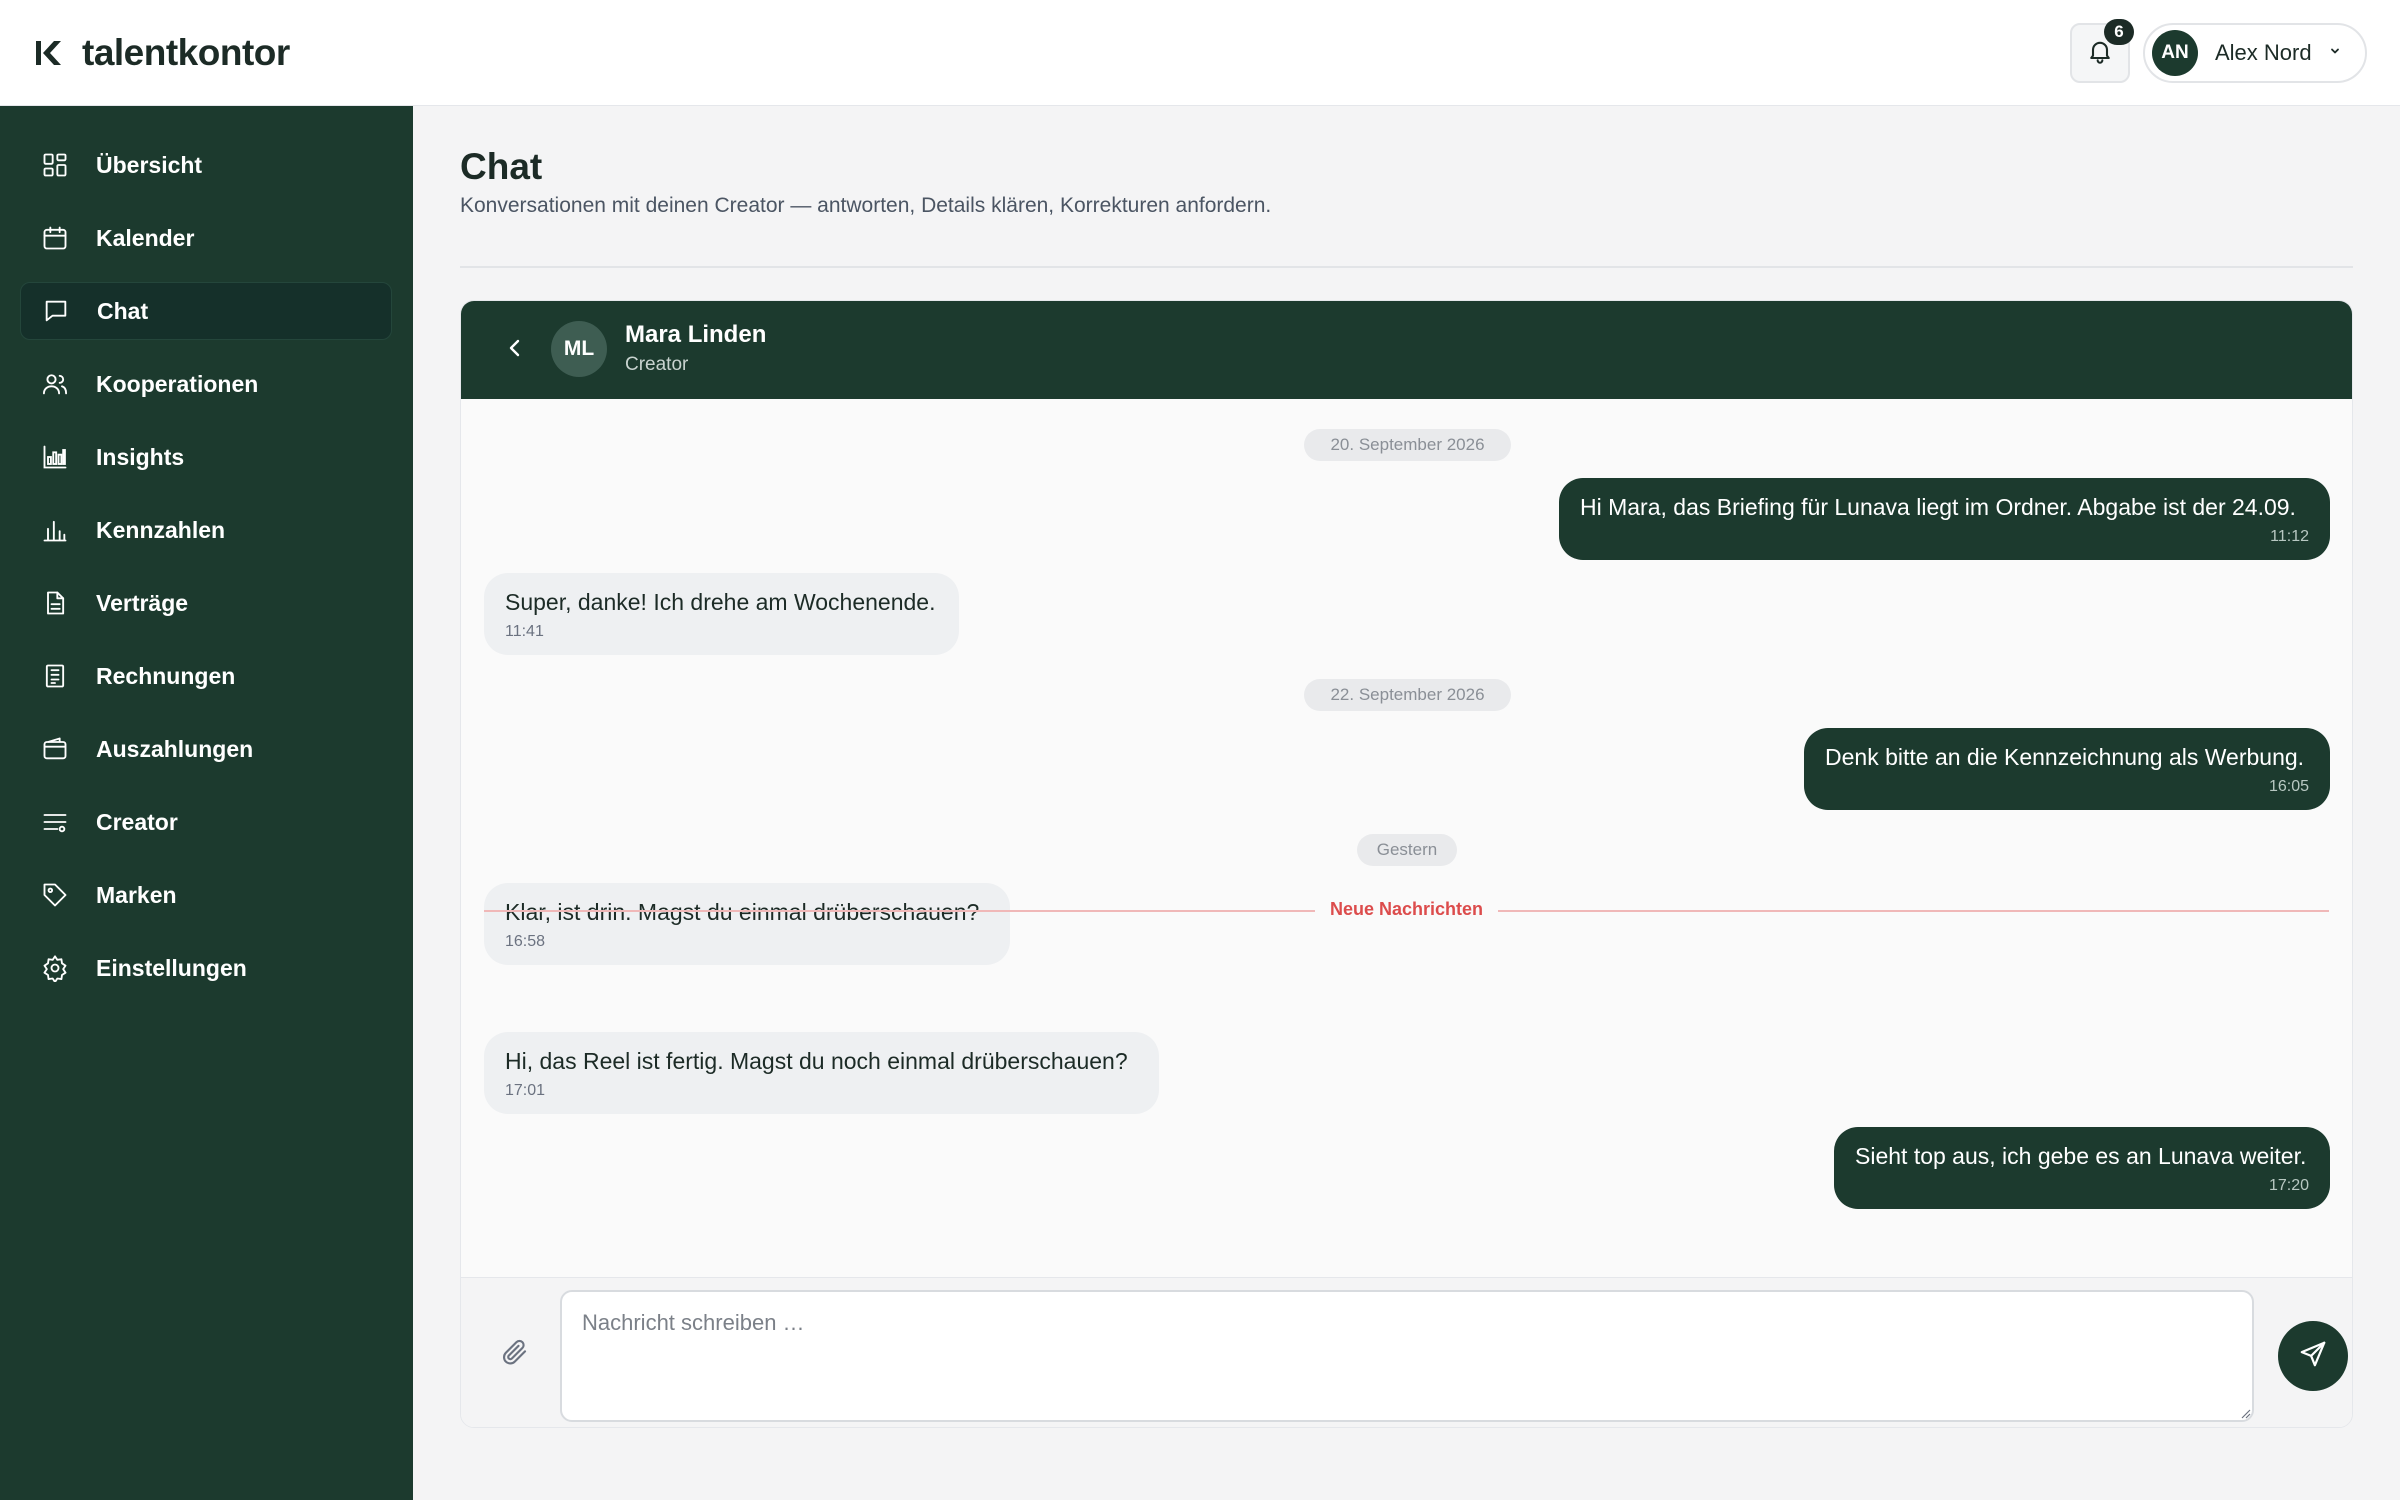 The width and height of the screenshot is (2400, 1500). Describe the element at coordinates (136, 894) in the screenshot. I see `sidebar-item-label: Marken` at that location.